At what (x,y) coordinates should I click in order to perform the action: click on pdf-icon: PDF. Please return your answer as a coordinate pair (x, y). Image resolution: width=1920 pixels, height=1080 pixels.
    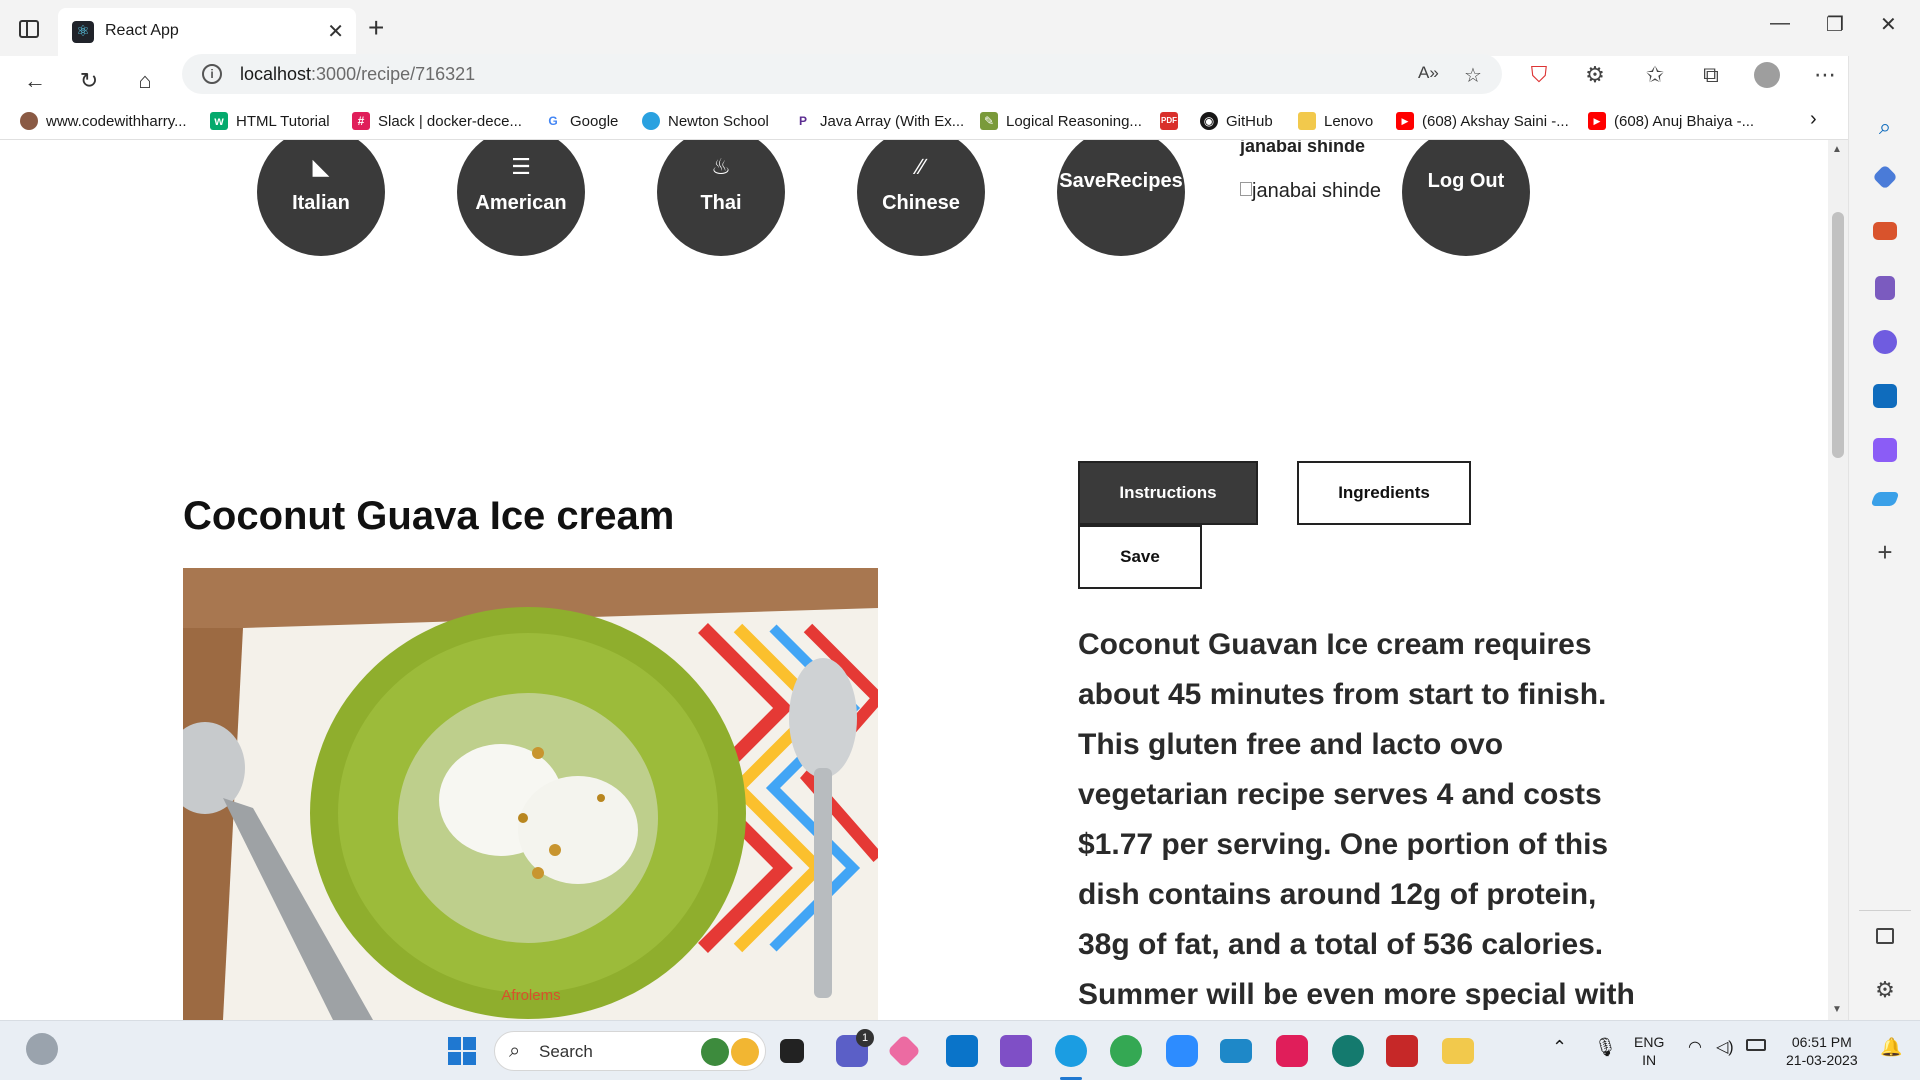
    Looking at the image, I should click on (1169, 121).